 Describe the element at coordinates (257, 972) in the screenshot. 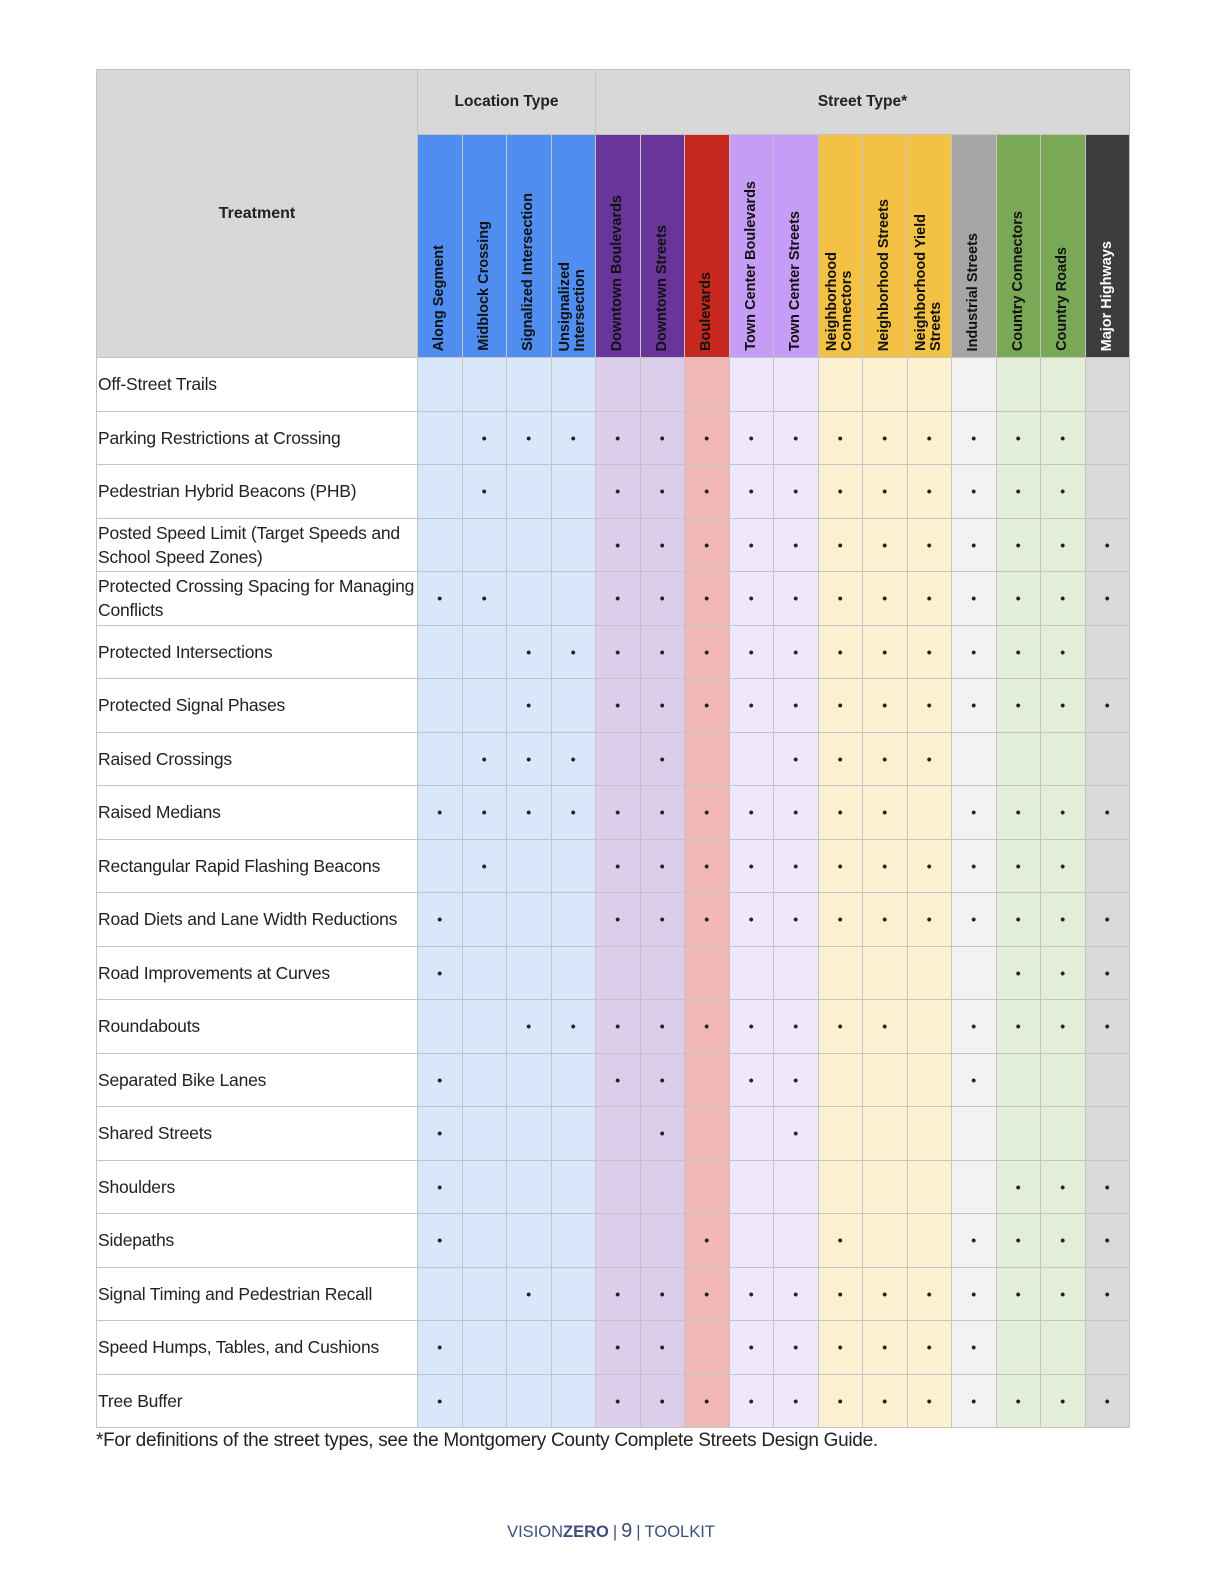

I see `treatment-label: Road Improvements at Curves` at that location.